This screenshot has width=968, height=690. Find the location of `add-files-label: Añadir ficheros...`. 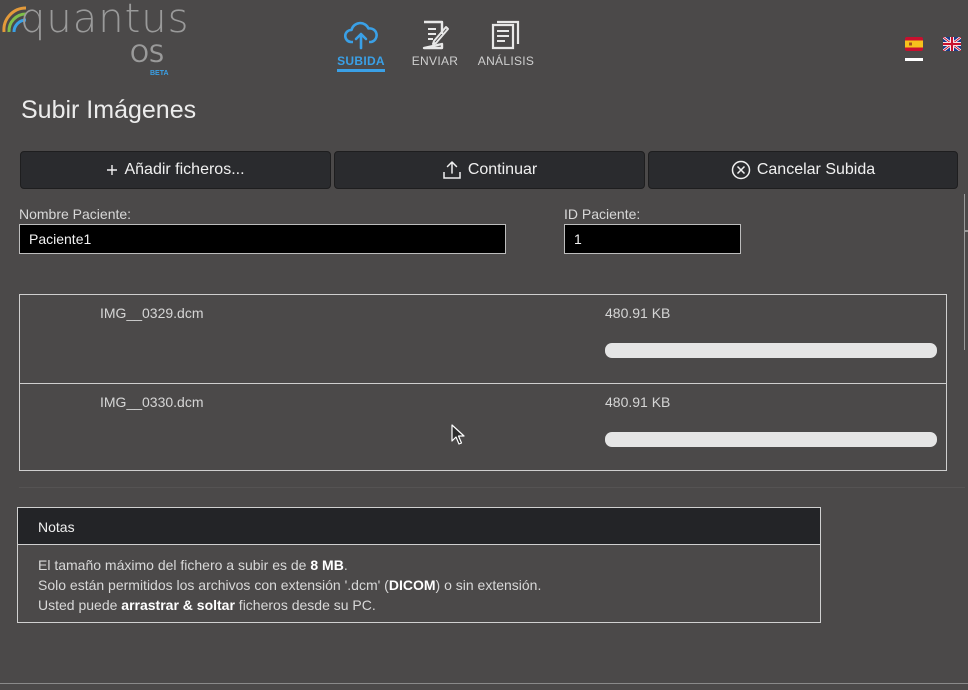

add-files-label: Añadir ficheros... is located at coordinates (184, 169).